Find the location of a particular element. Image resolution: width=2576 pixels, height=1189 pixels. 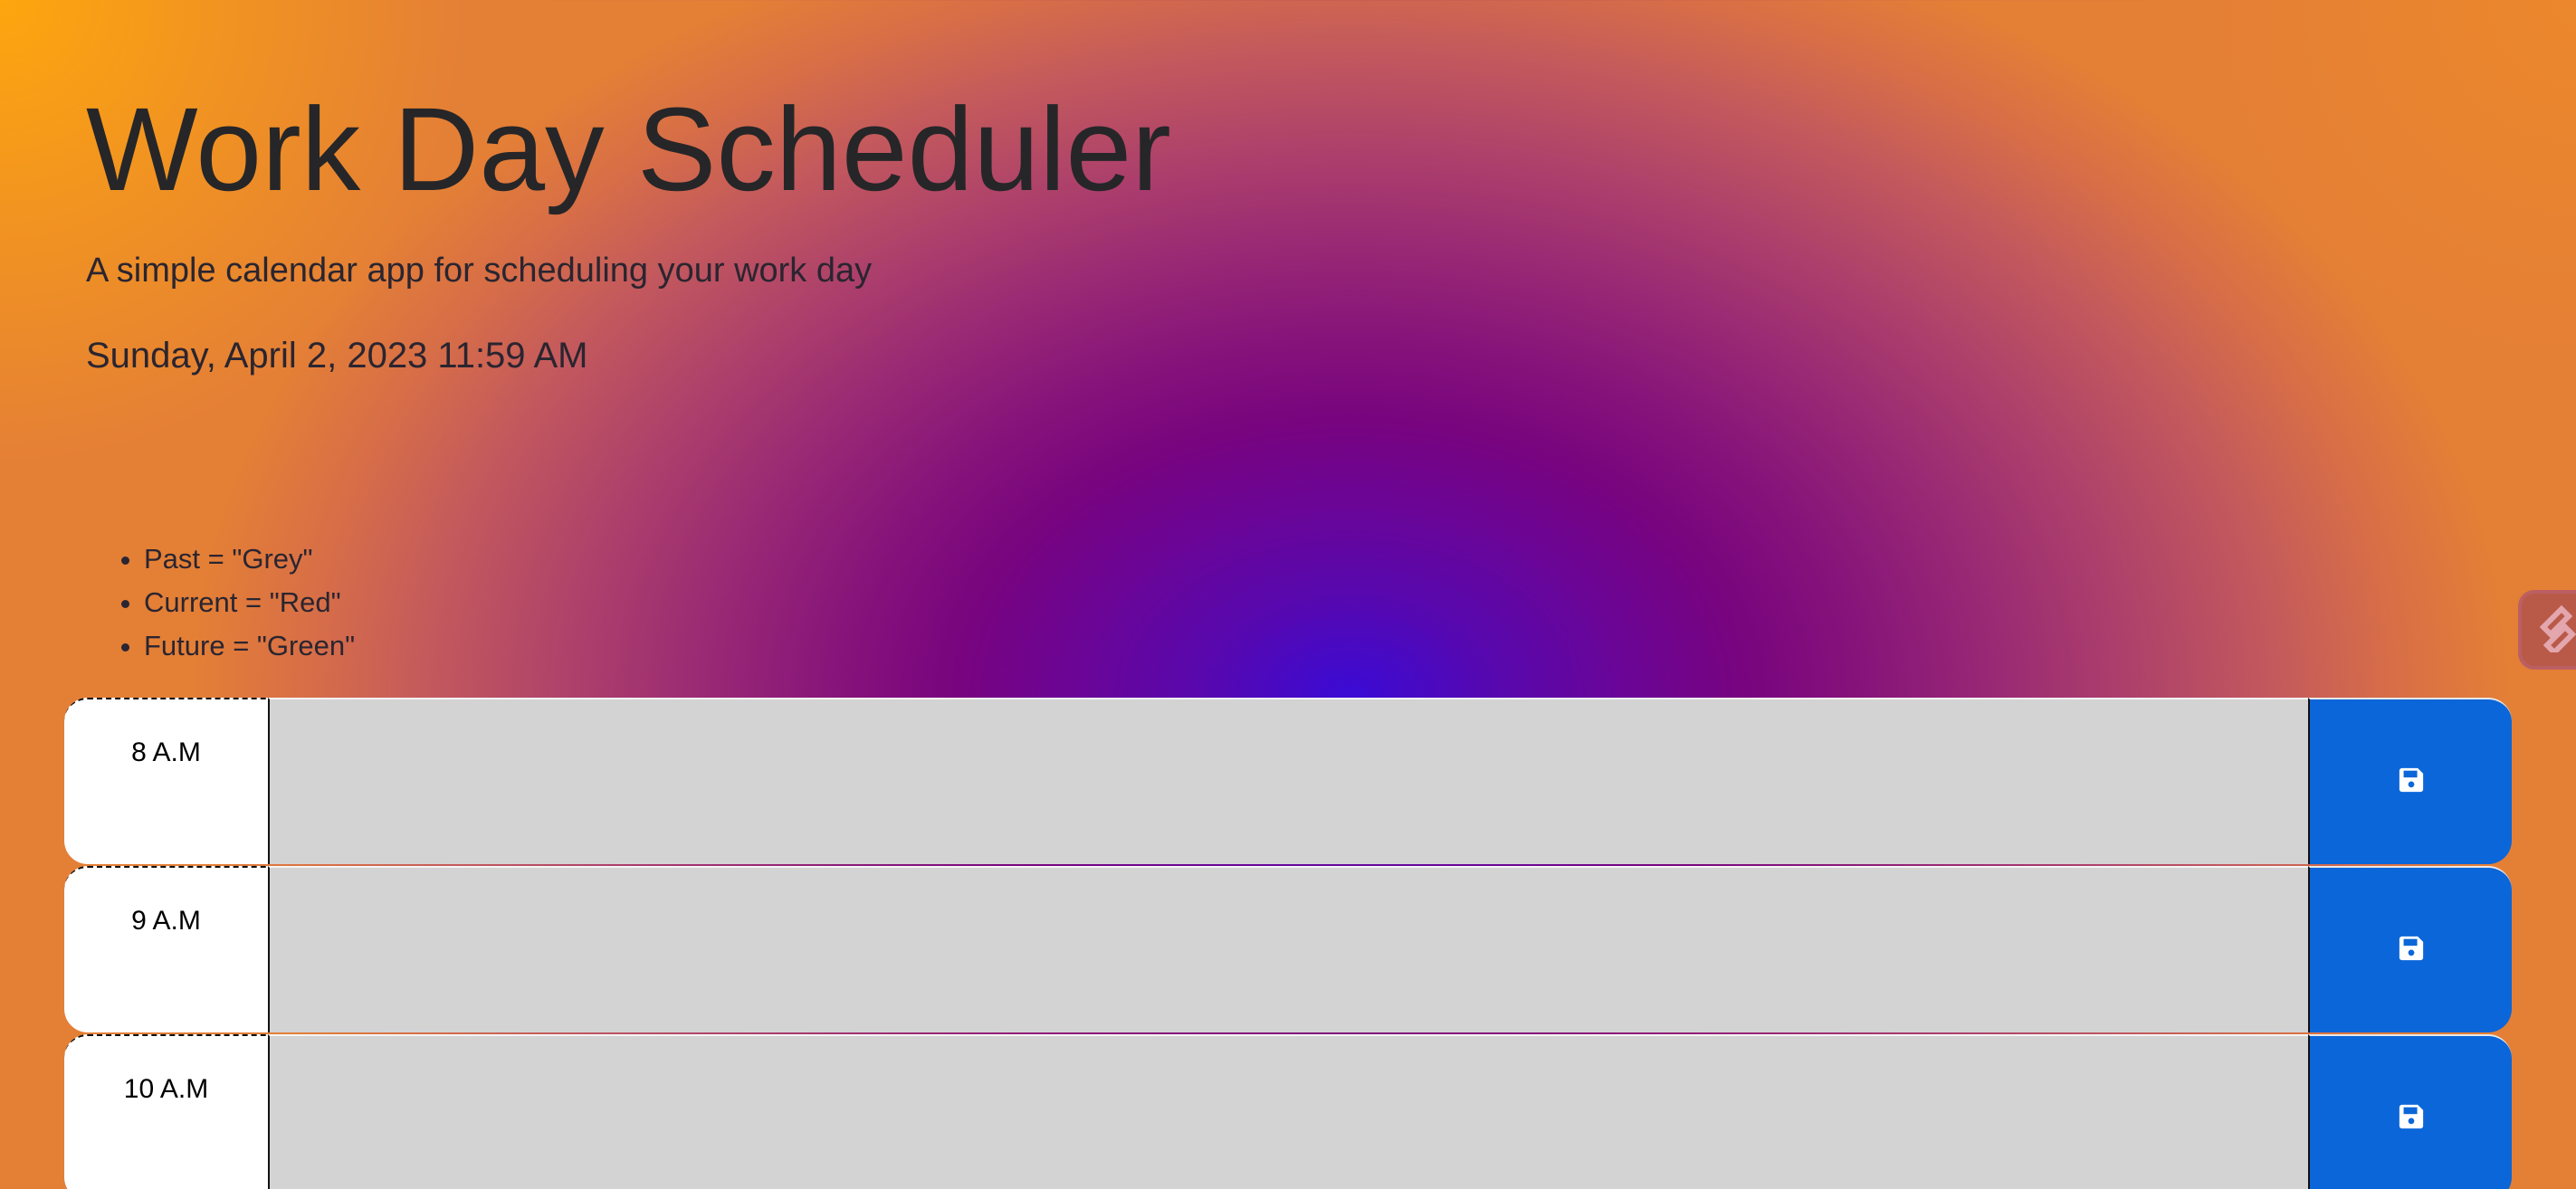

legend-item-future: Future = "Green" is located at coordinates (250, 646).